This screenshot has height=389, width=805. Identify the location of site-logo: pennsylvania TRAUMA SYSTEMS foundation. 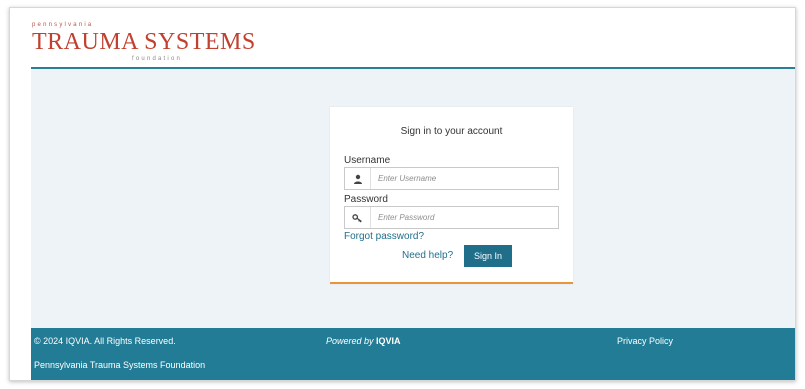
(143, 43).